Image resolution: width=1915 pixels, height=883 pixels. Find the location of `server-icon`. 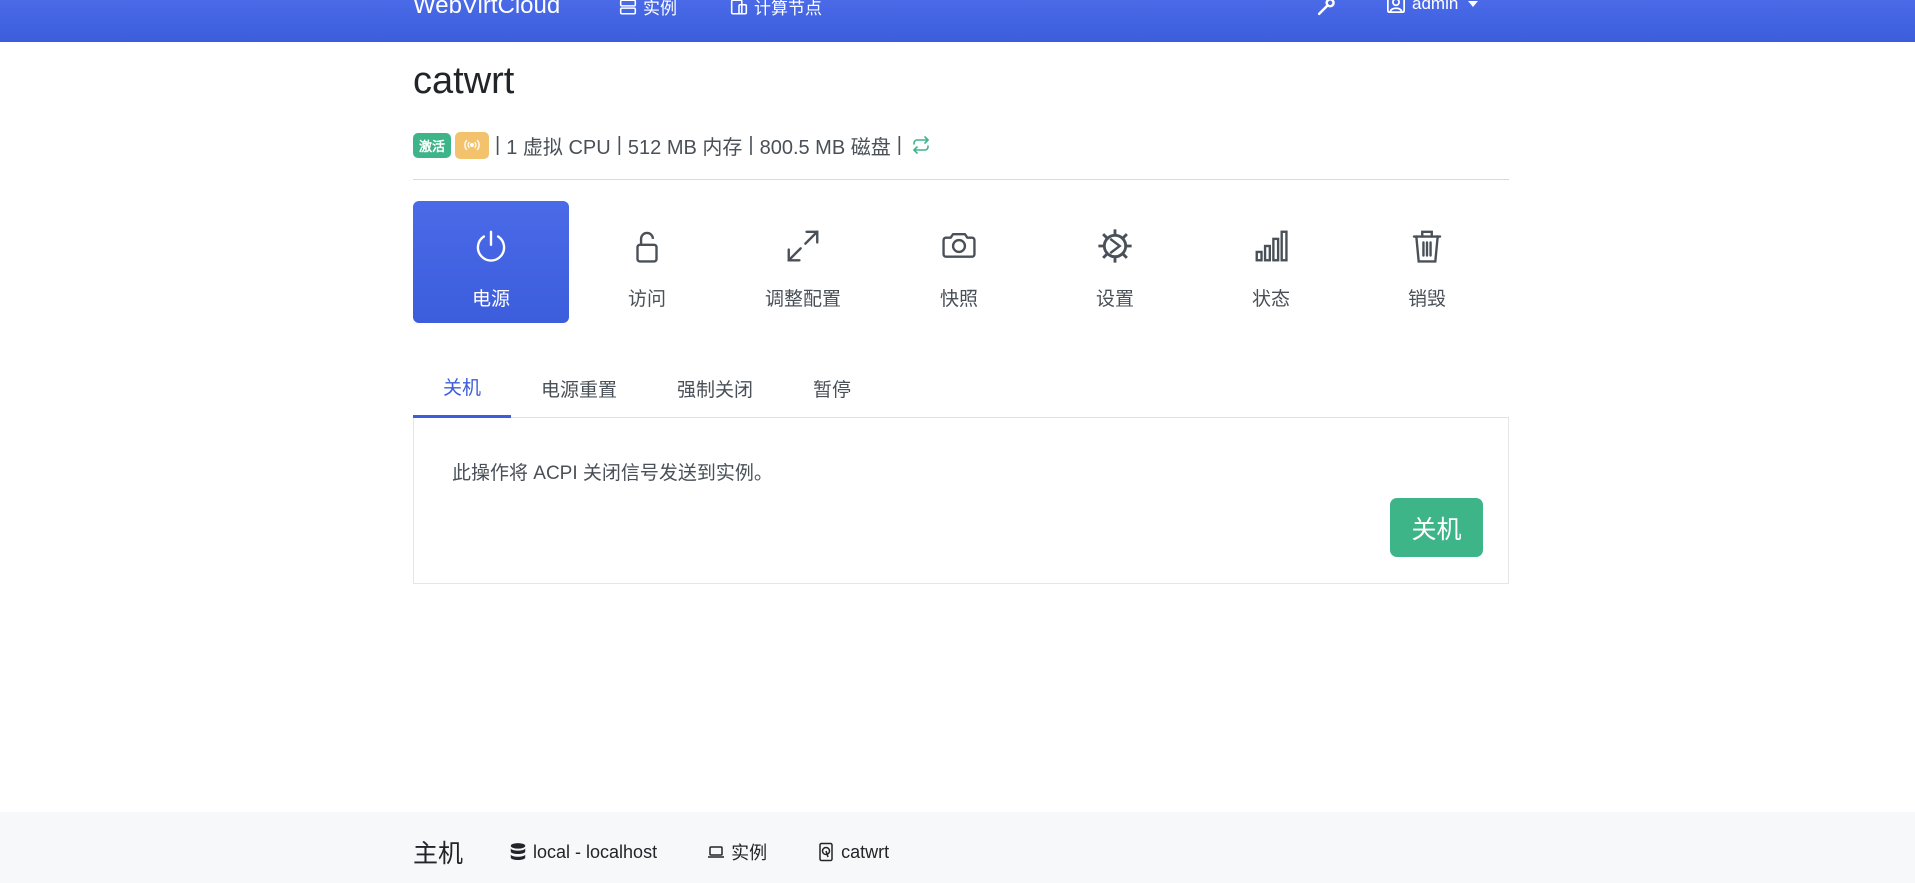

server-icon is located at coordinates (628, 7).